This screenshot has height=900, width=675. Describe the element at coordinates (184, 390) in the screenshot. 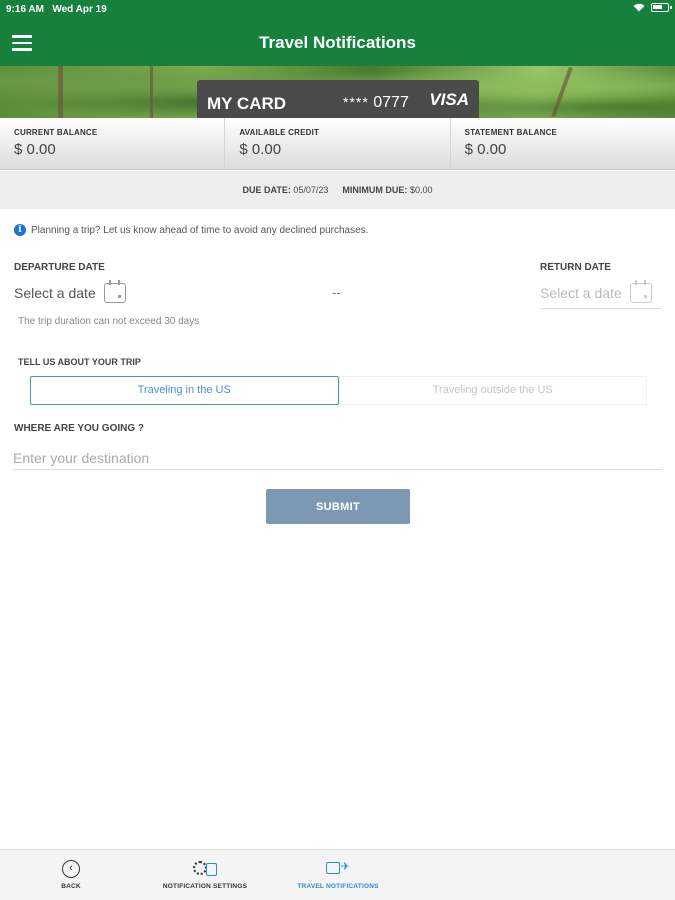

I see `traveling-in-us-option: Traveling in the US` at that location.